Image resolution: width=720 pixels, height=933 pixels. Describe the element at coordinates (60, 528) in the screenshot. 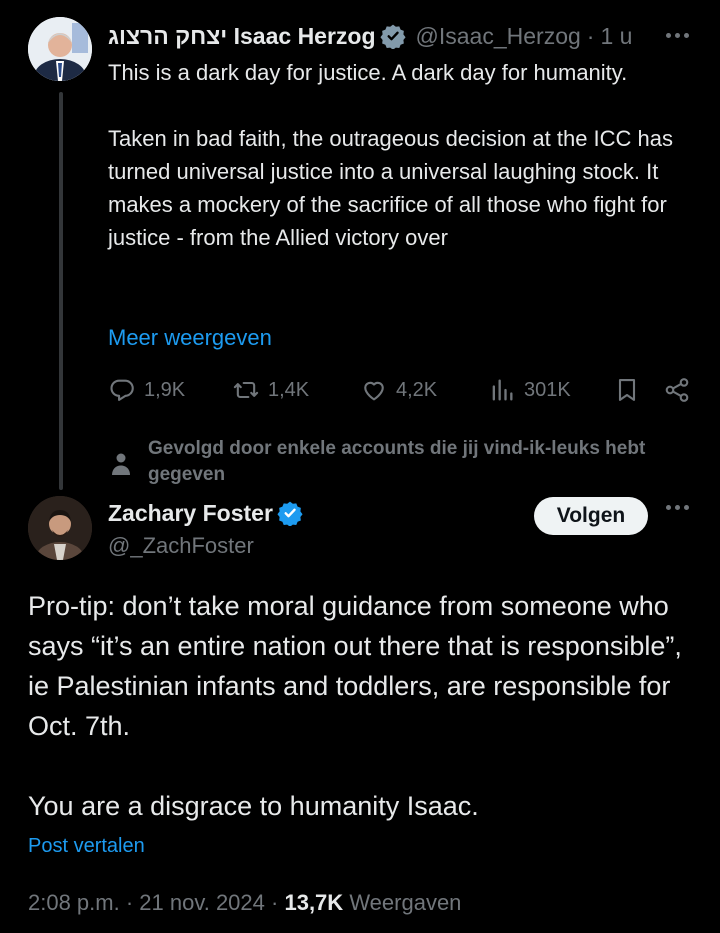

I see `avatar-zachary-foster` at that location.